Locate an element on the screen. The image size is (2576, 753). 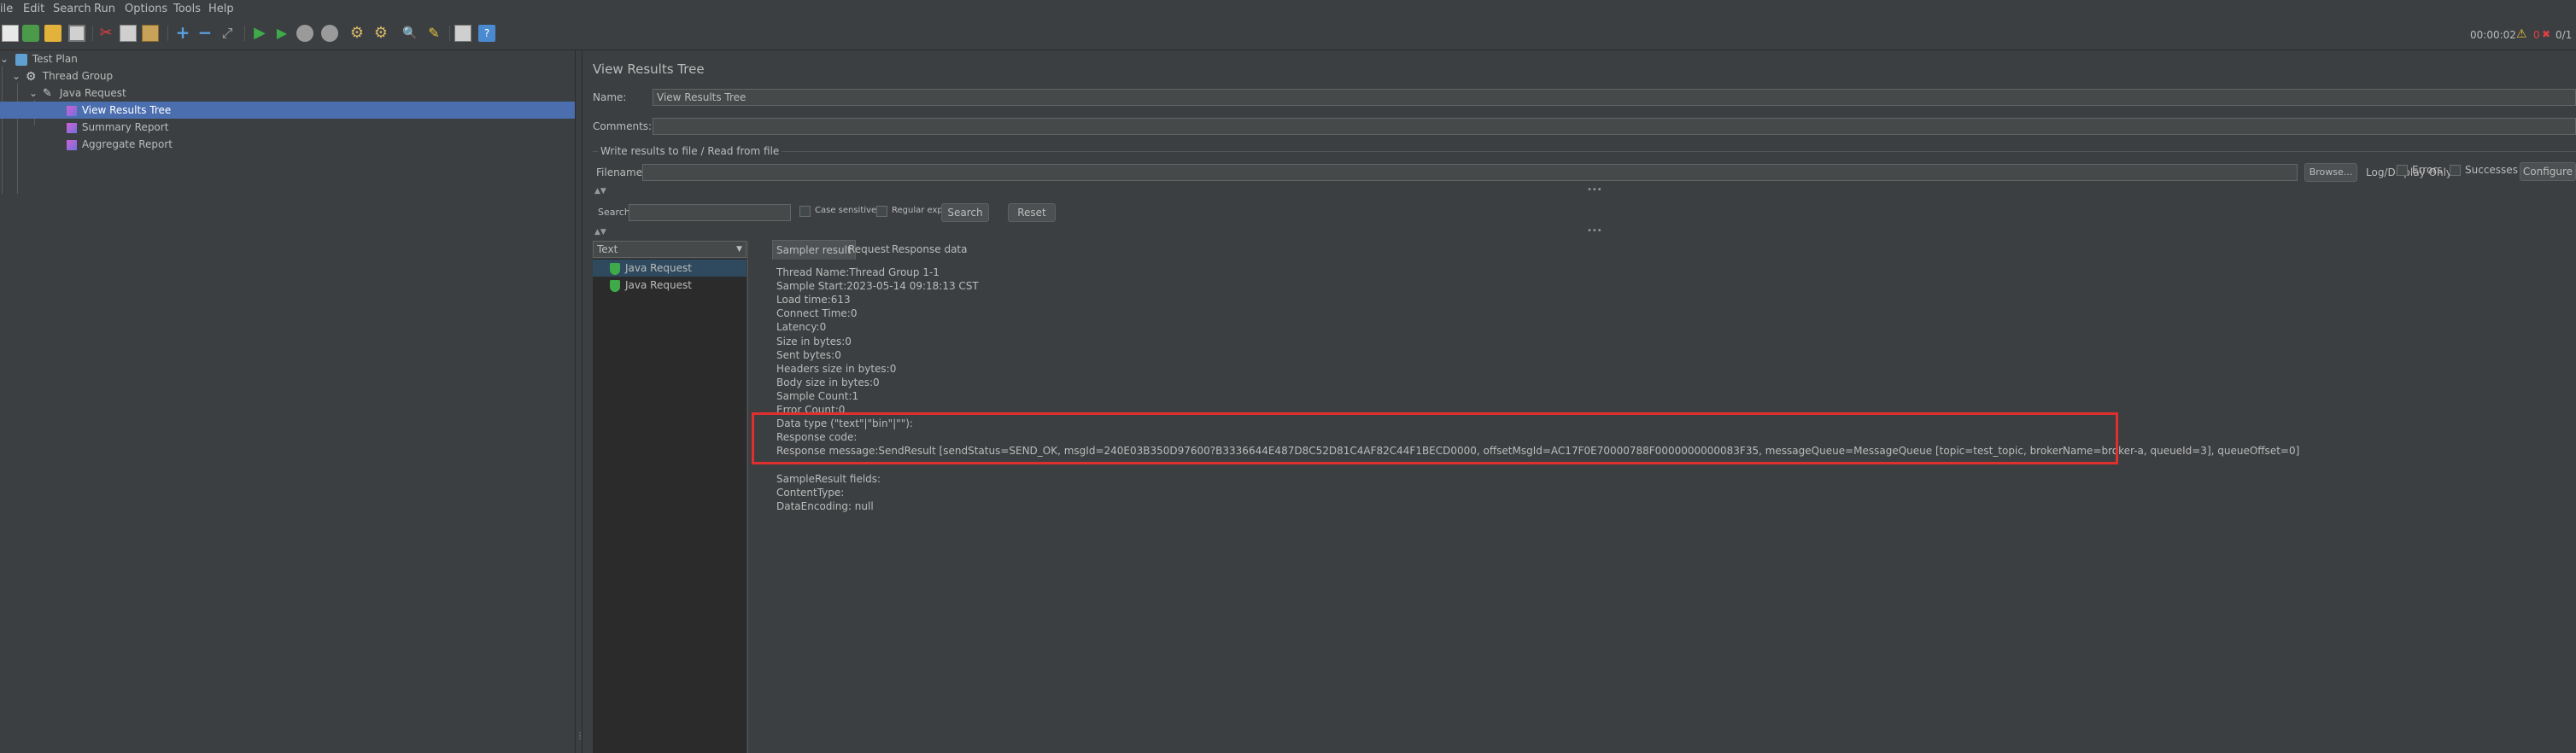
tab-sampler-result: Sampler result is located at coordinates (814, 250).